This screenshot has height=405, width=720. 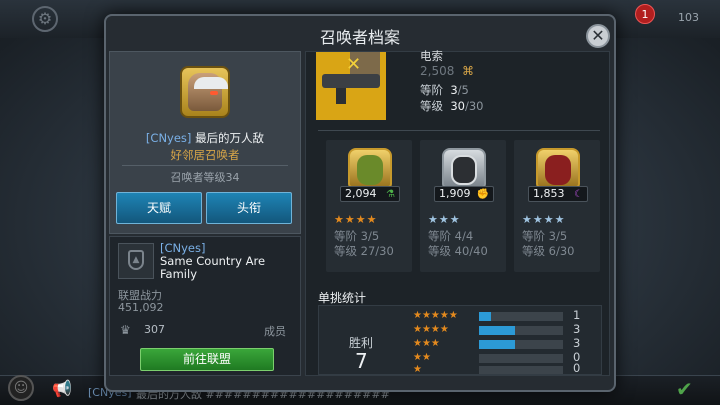 I want to click on level-label: 等级, so click(x=431, y=106).